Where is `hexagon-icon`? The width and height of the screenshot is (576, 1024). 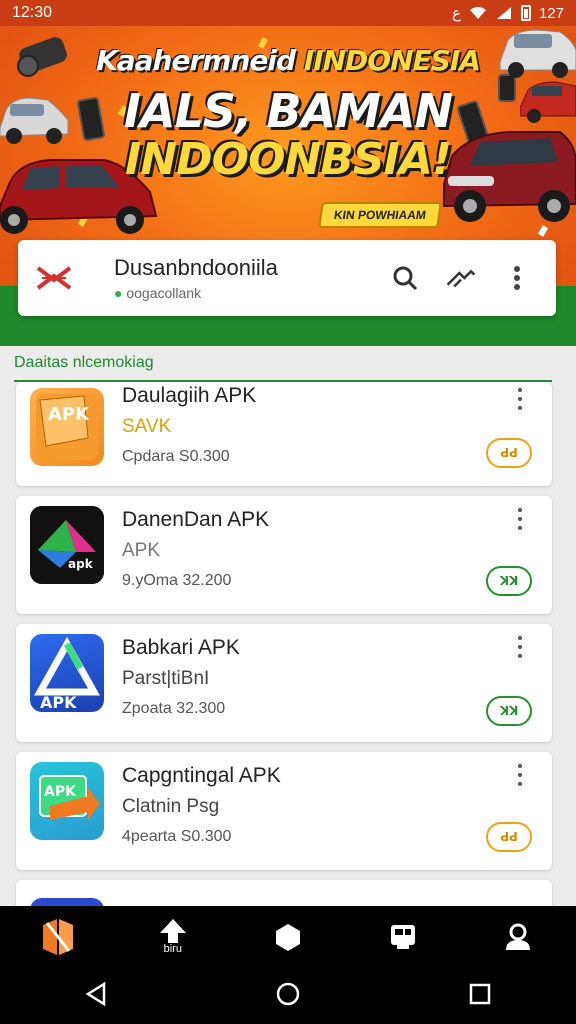
hexagon-icon is located at coordinates (287, 937).